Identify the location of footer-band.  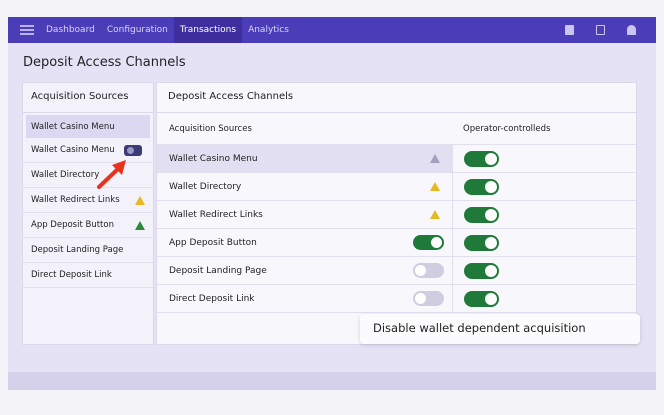
(332, 381).